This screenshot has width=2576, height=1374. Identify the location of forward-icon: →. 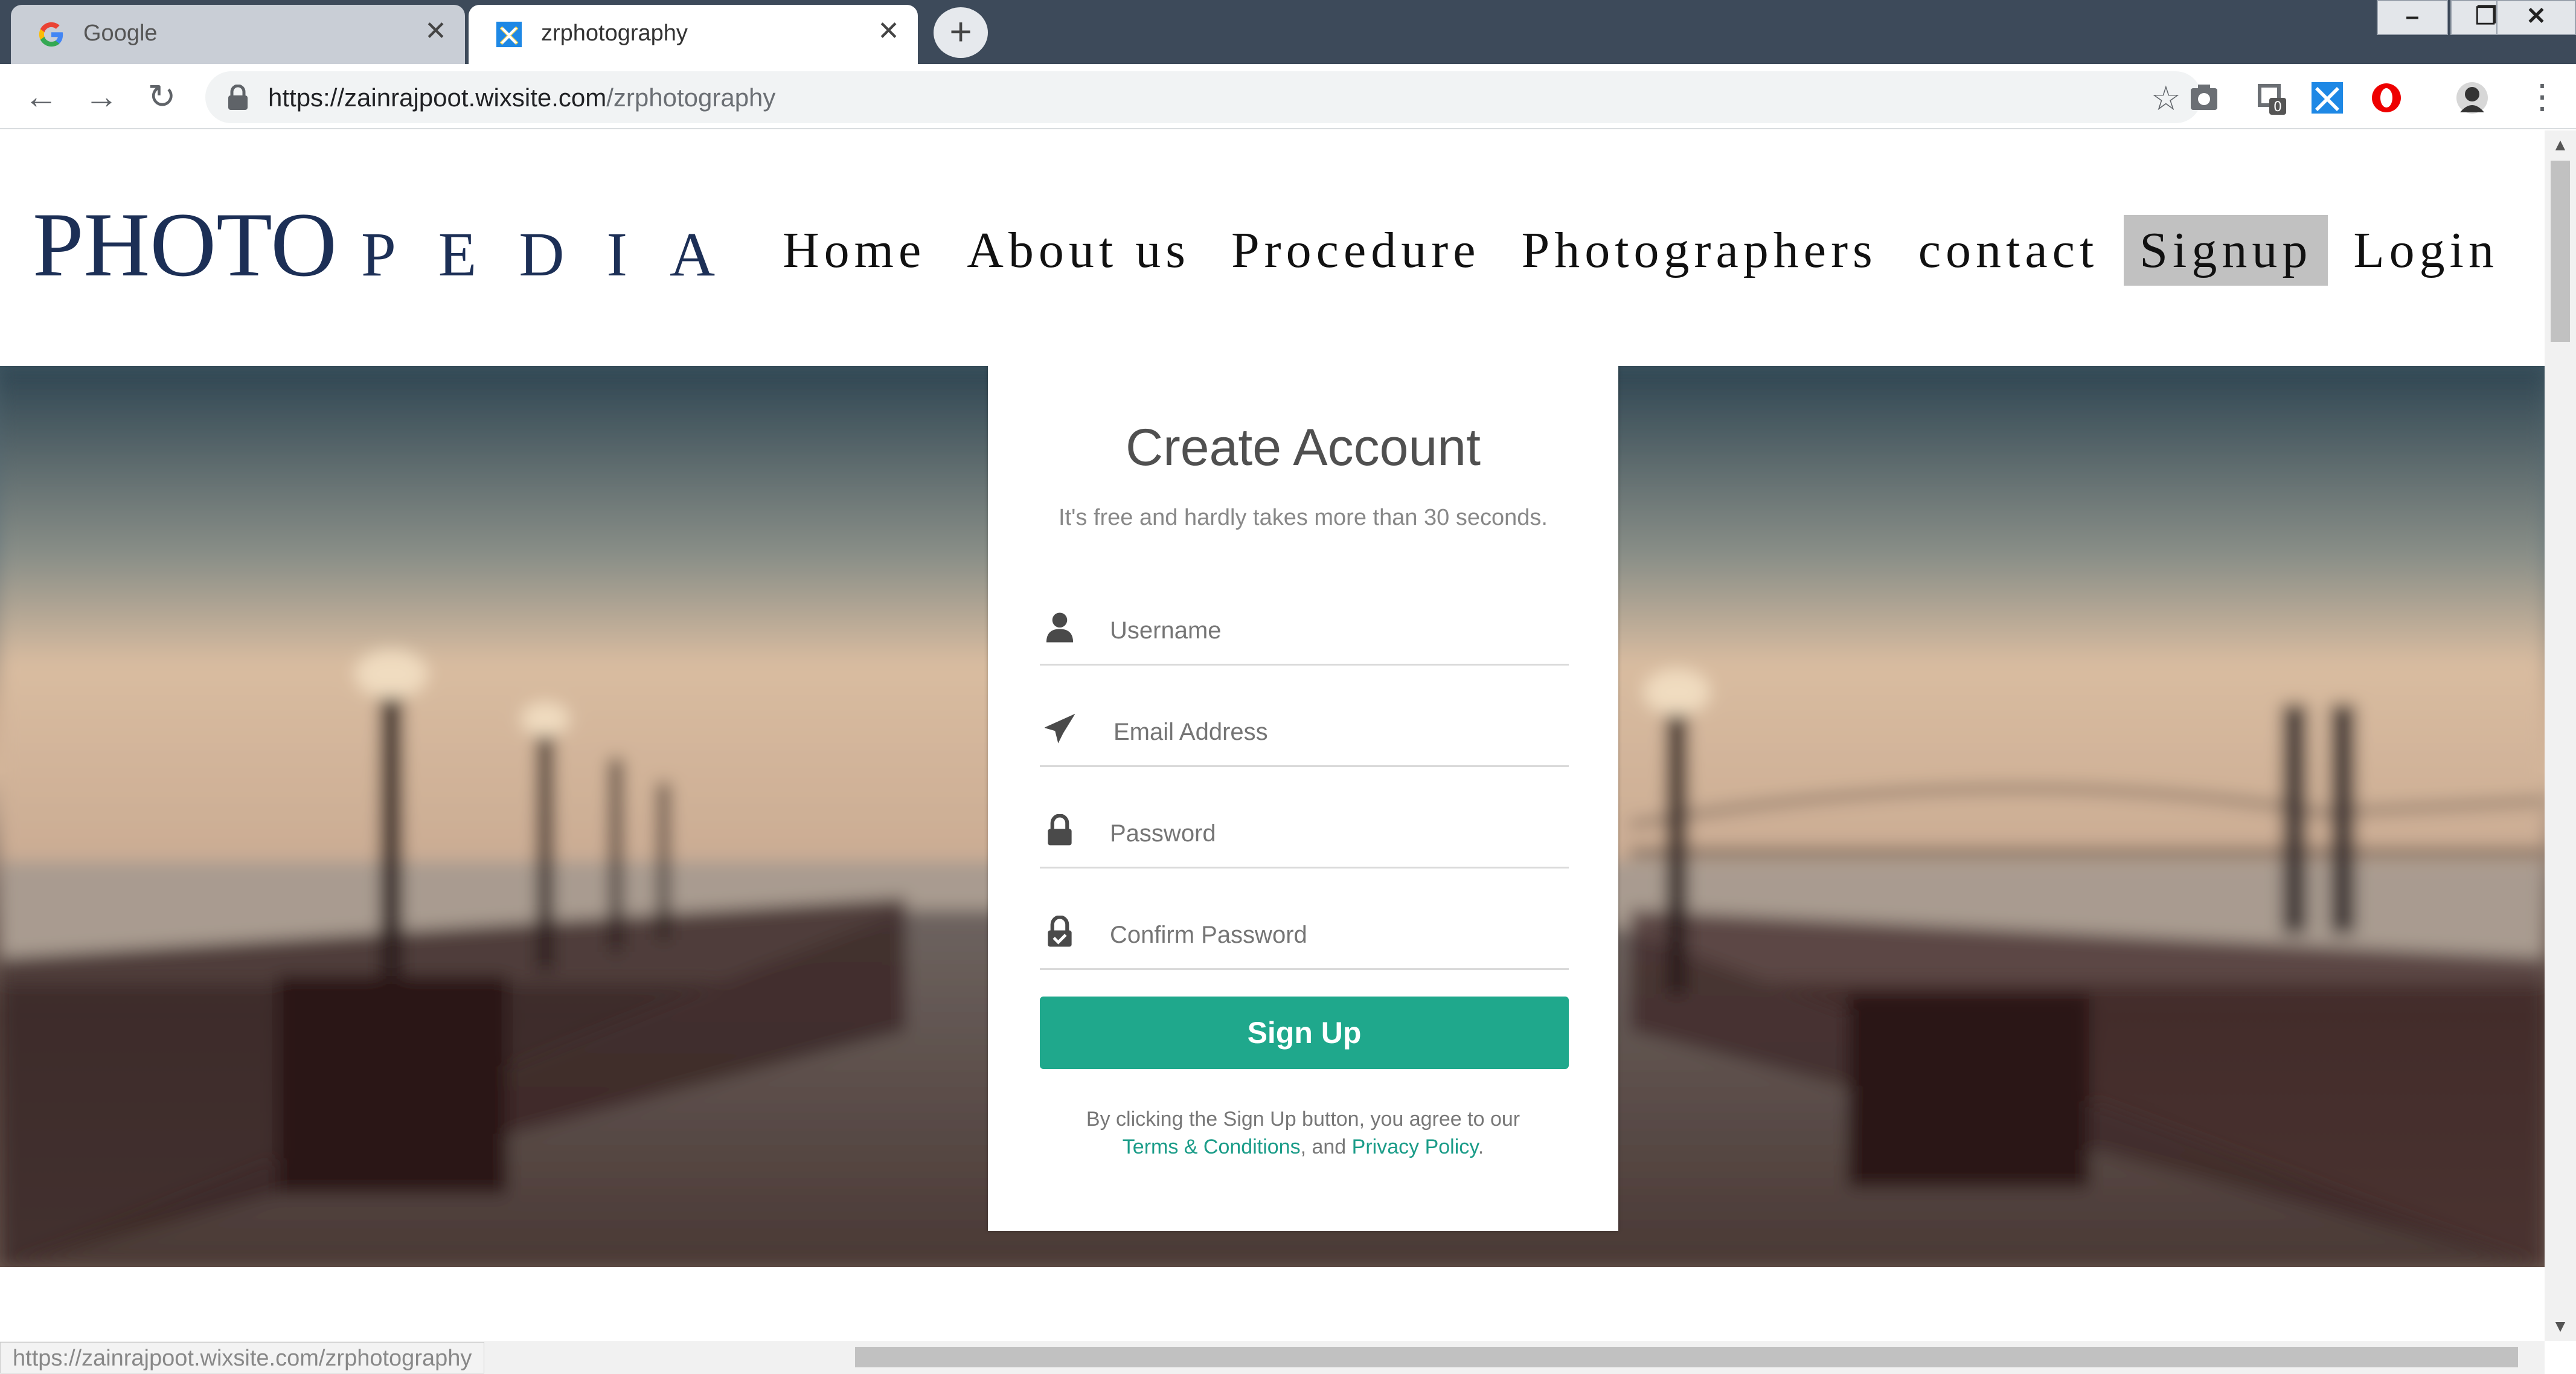
(101, 97).